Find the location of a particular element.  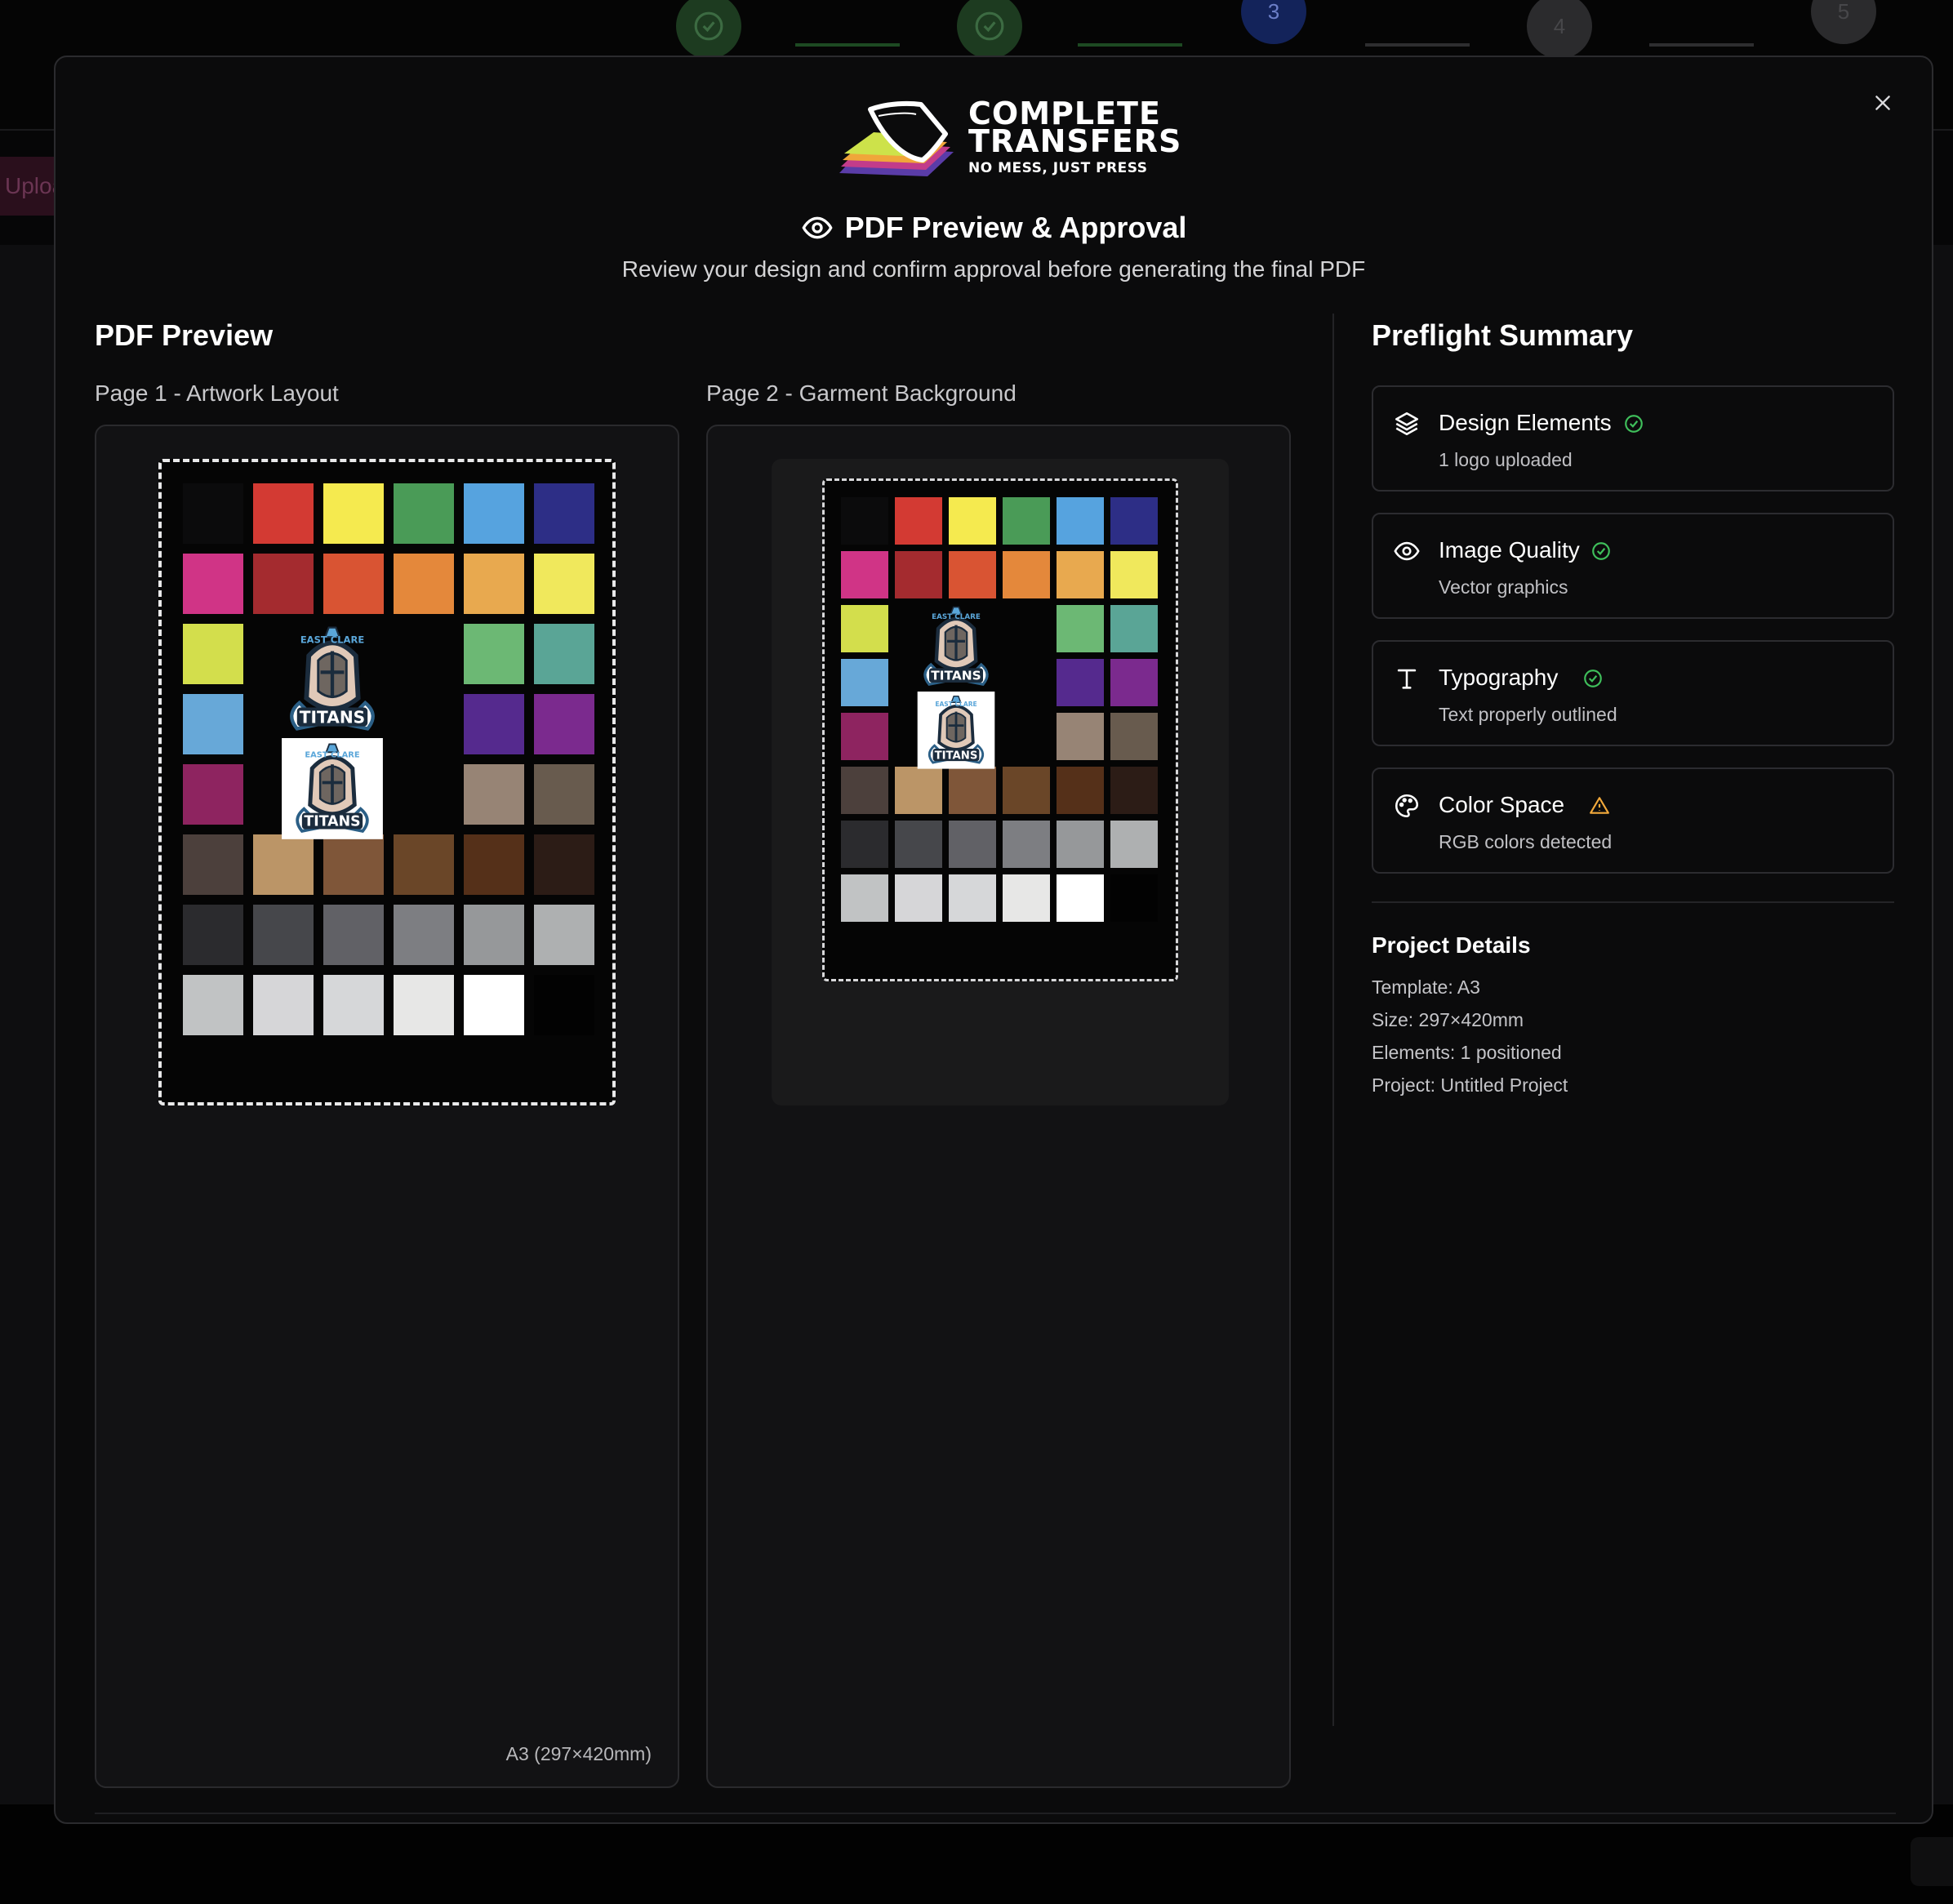

footer-divider is located at coordinates (996, 1814).